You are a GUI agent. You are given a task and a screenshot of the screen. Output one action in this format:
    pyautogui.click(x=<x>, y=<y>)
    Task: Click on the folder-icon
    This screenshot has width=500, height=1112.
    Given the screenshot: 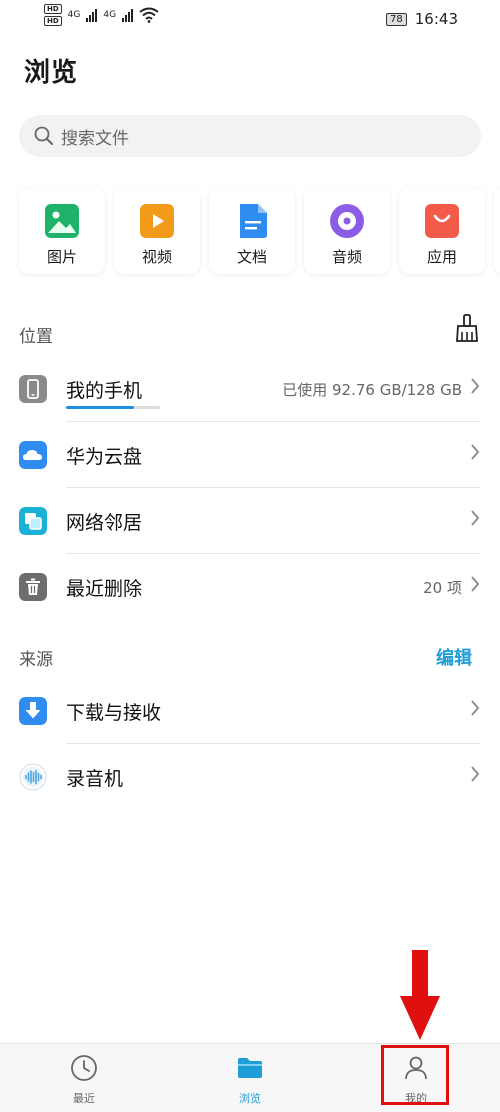 What is the action you would take?
    pyautogui.click(x=250, y=1068)
    